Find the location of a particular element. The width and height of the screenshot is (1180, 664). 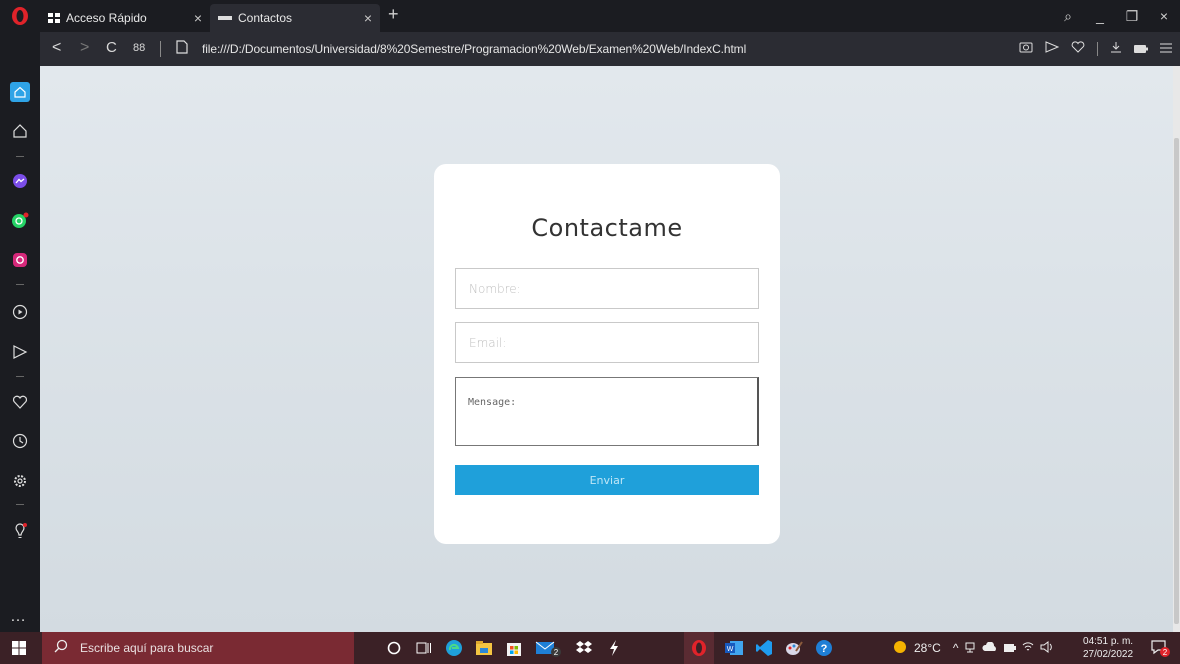

nombre-field is located at coordinates (607, 288).